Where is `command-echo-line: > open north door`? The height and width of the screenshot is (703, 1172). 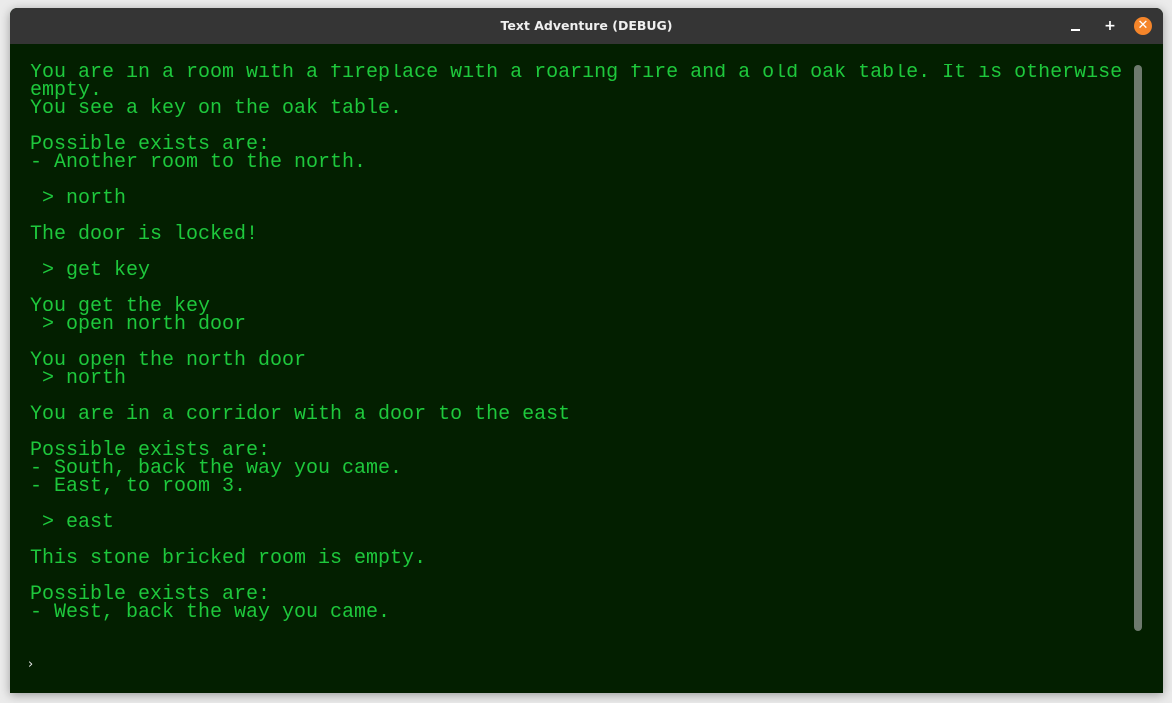
command-echo-line: > open north door is located at coordinates (138, 324).